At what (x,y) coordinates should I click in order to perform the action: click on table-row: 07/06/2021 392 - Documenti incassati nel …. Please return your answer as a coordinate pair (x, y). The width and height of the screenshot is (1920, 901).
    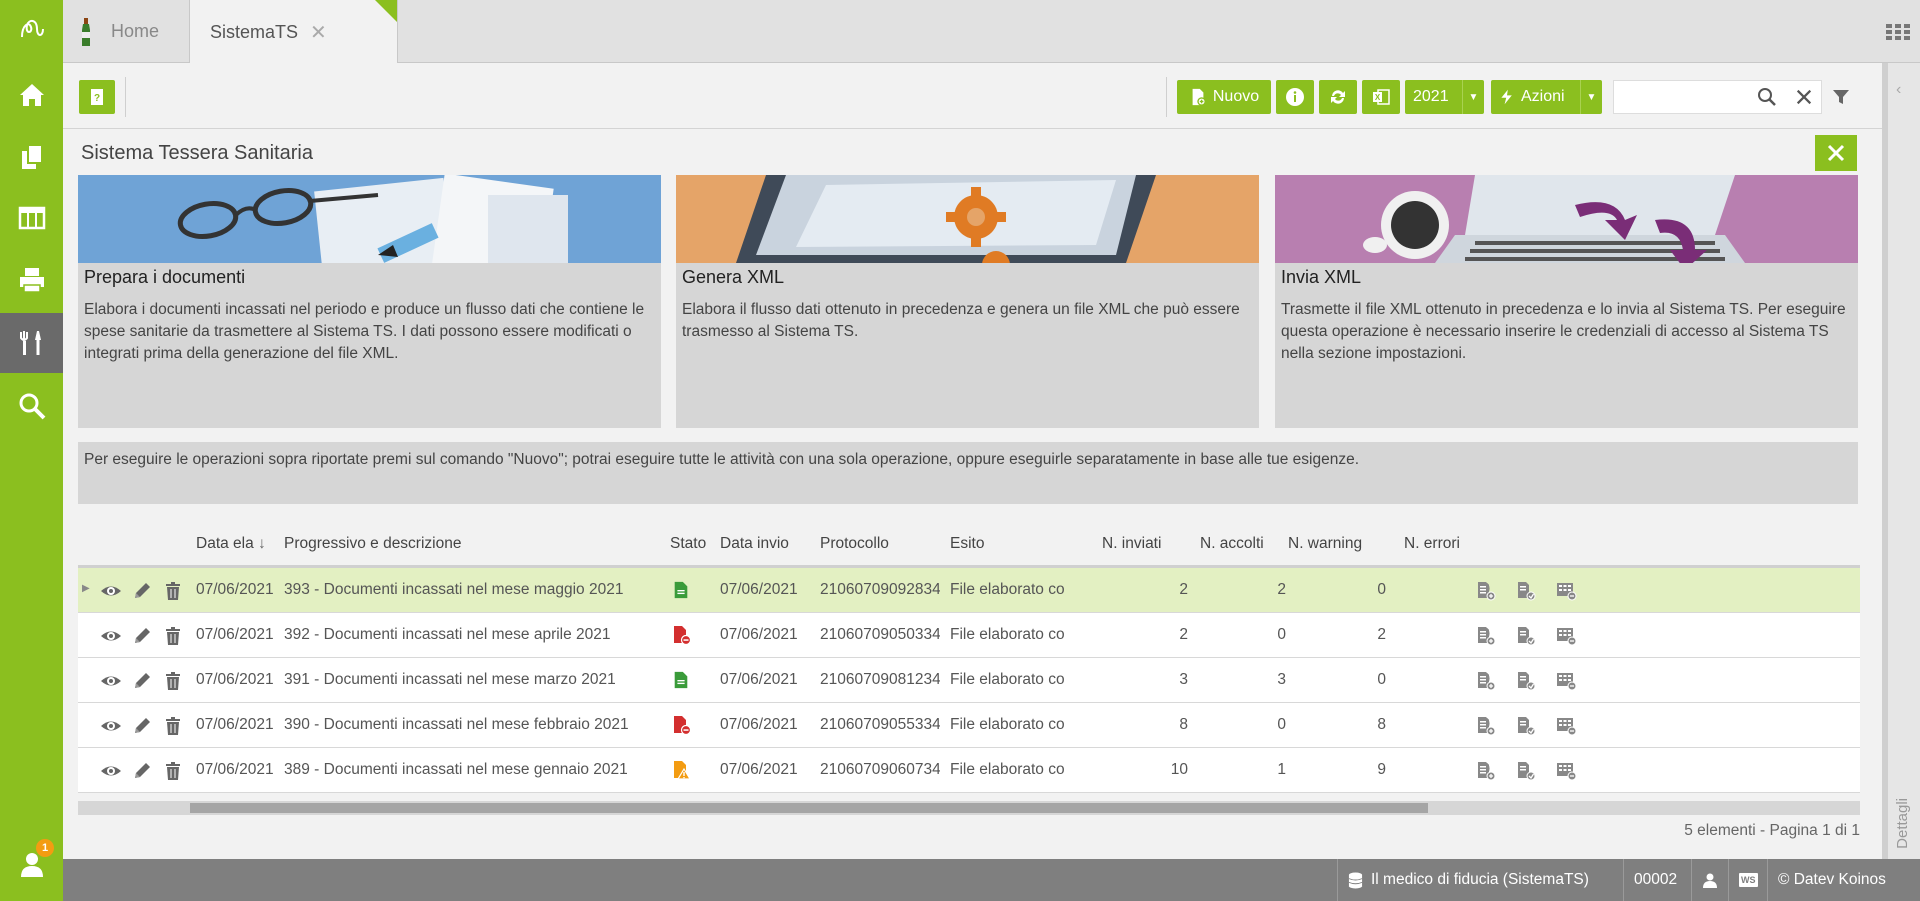
    Looking at the image, I should click on (969, 635).